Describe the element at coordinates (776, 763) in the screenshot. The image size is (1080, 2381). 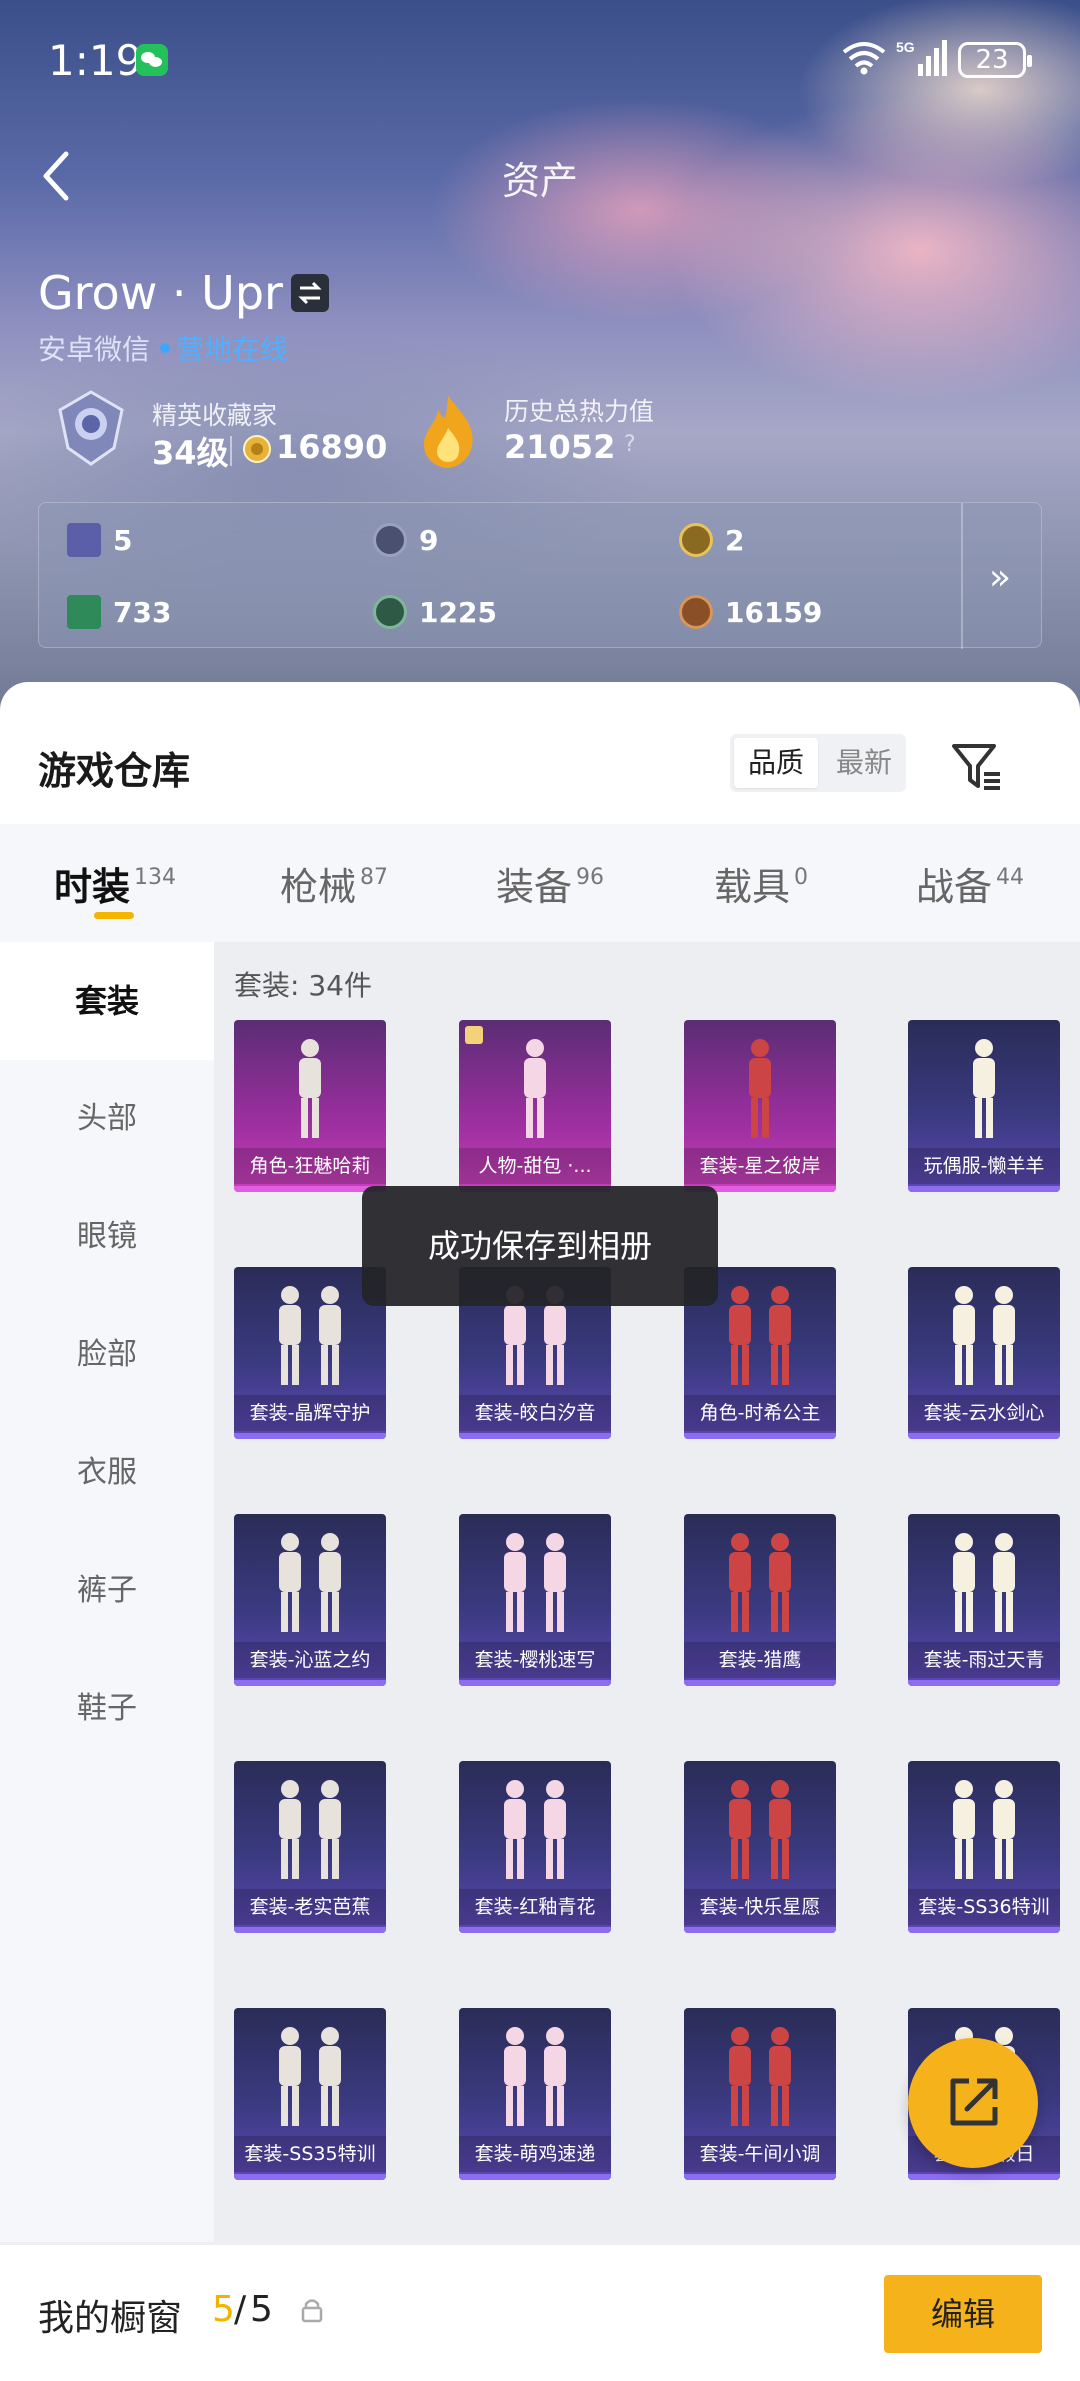
I see `sort-quality-button: 品质` at that location.